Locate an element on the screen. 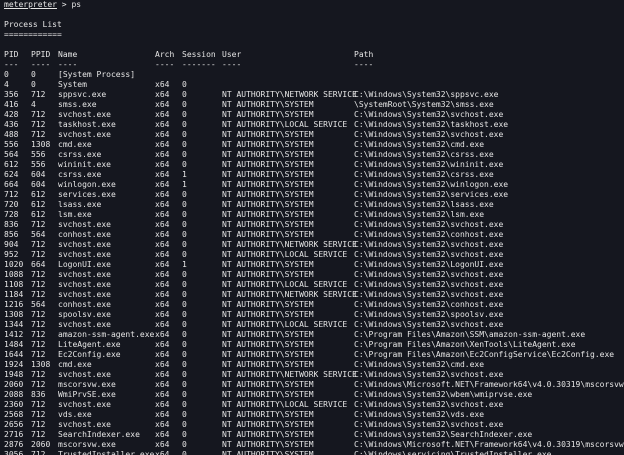 The height and width of the screenshot is (455, 624). cell-name: TrustedInstaller.exe is located at coordinates (106, 452).